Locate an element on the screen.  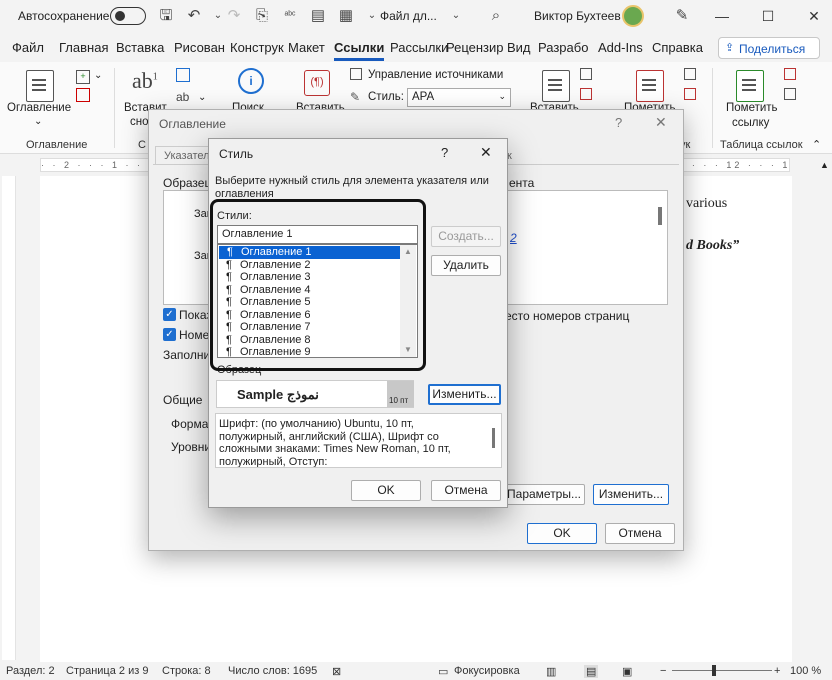
tab-design: Конструк is located at coordinates (257, 47).